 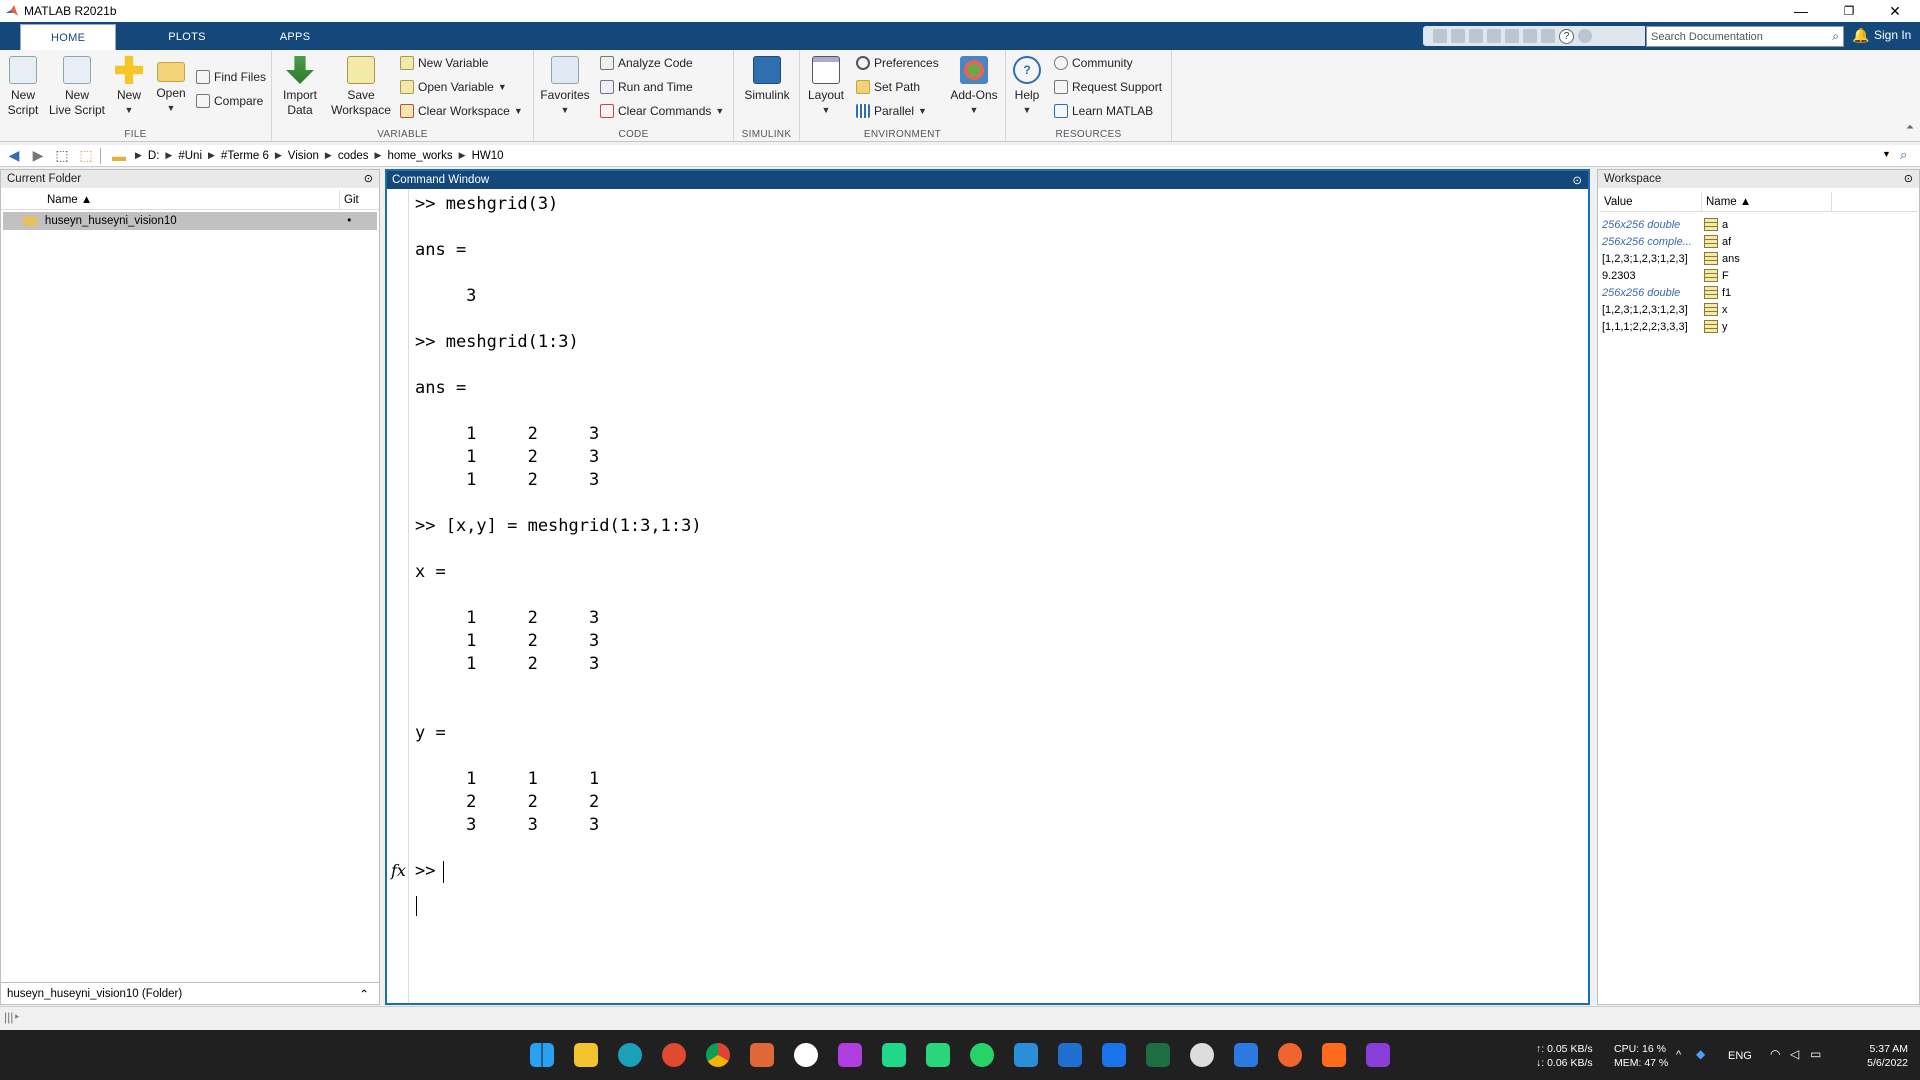 What do you see at coordinates (1202, 1055) in the screenshot?
I see `wordpress-icon` at bounding box center [1202, 1055].